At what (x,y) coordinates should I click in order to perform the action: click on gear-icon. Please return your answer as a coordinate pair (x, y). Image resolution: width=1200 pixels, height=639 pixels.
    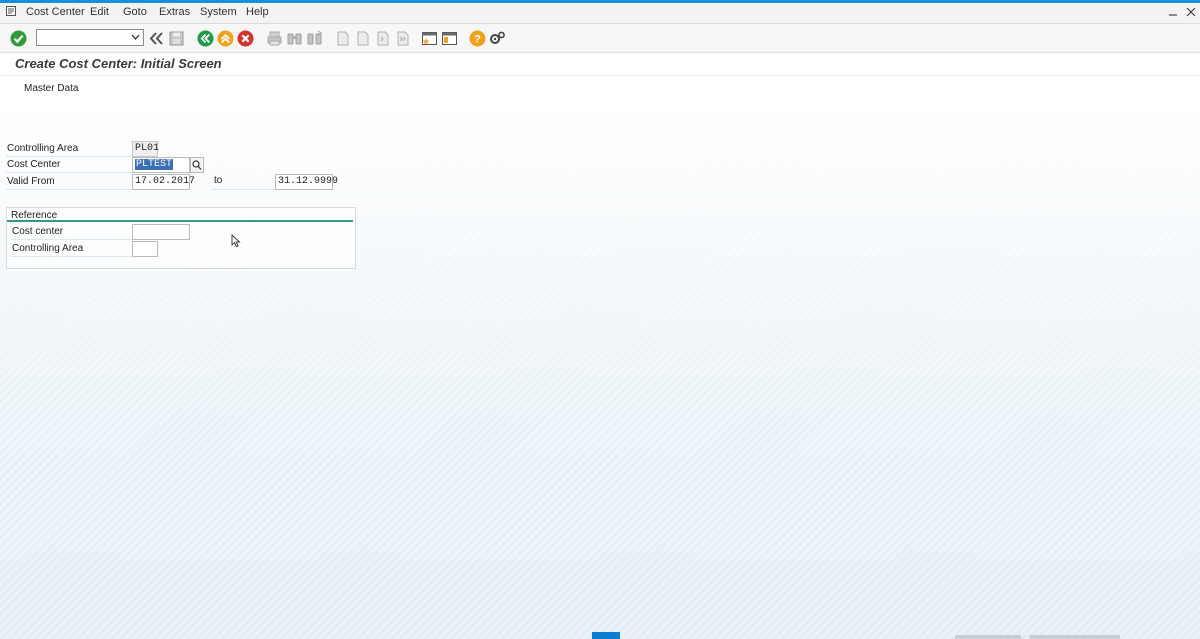
    Looking at the image, I should click on (497, 38).